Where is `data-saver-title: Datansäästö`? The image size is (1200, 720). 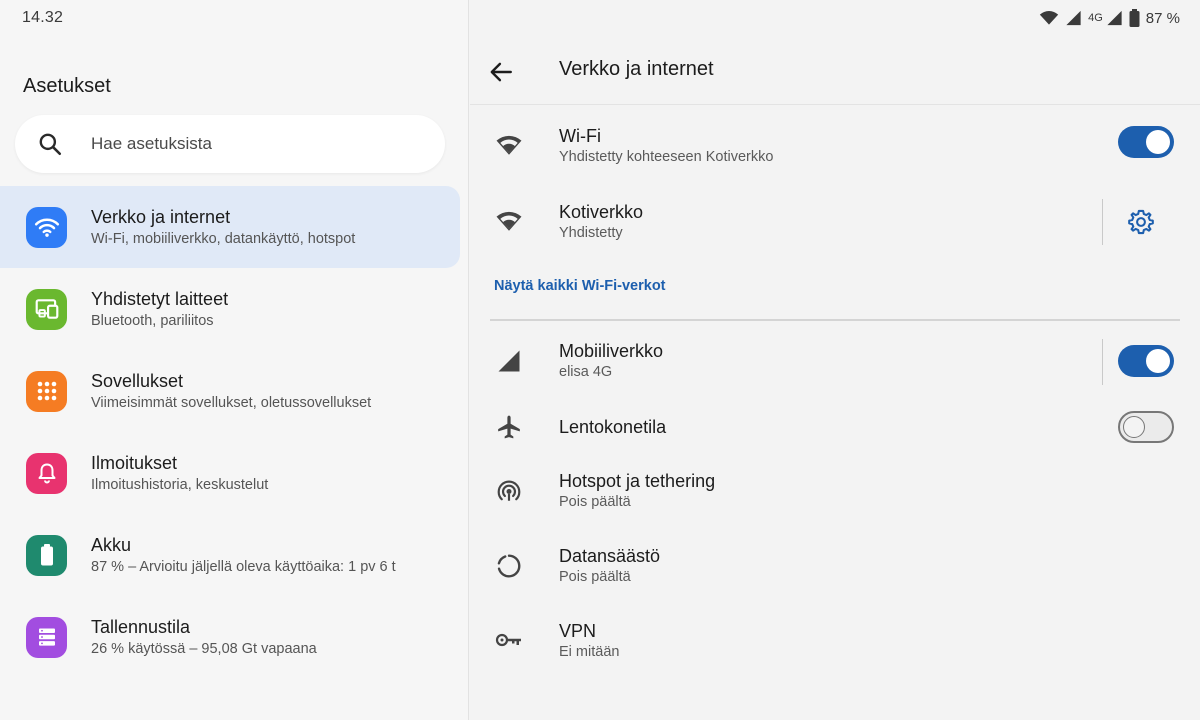 data-saver-title: Datansäästö is located at coordinates (610, 556).